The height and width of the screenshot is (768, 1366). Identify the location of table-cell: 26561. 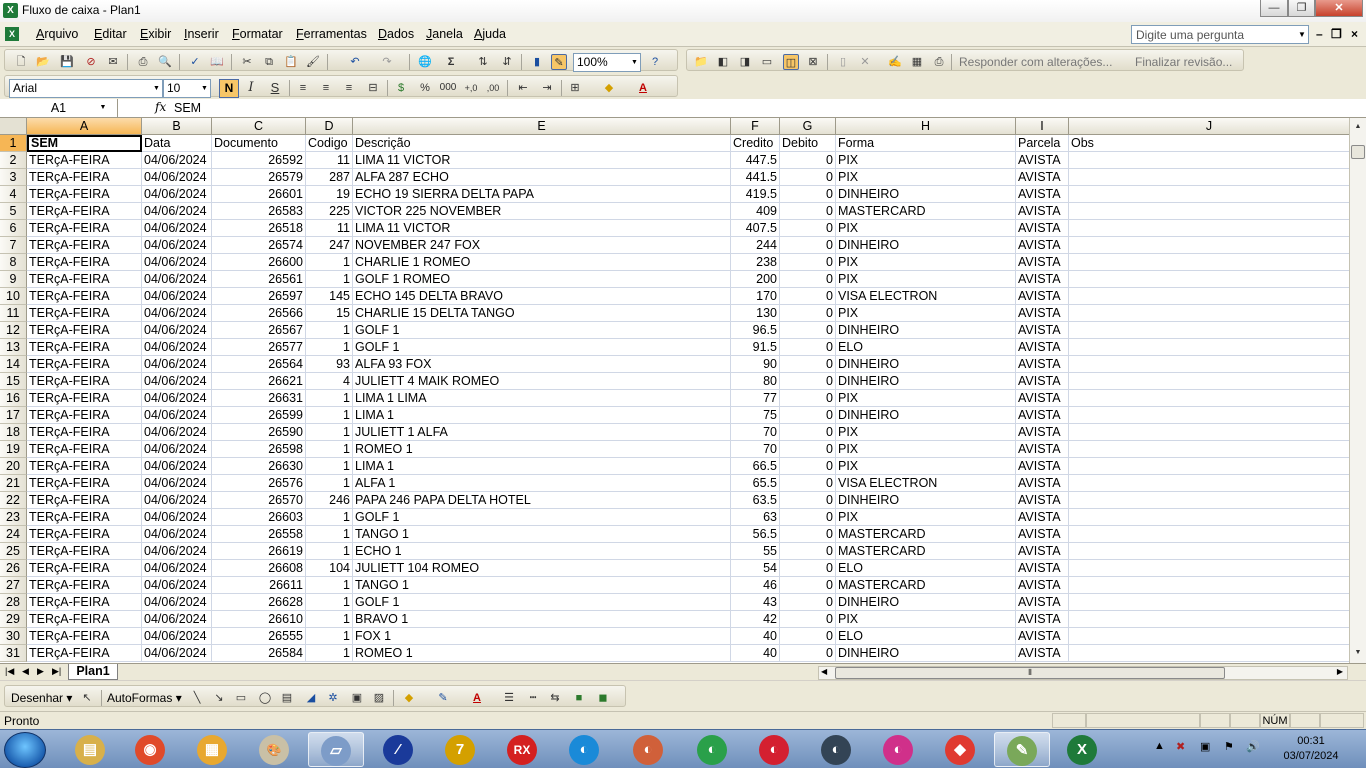
(259, 279).